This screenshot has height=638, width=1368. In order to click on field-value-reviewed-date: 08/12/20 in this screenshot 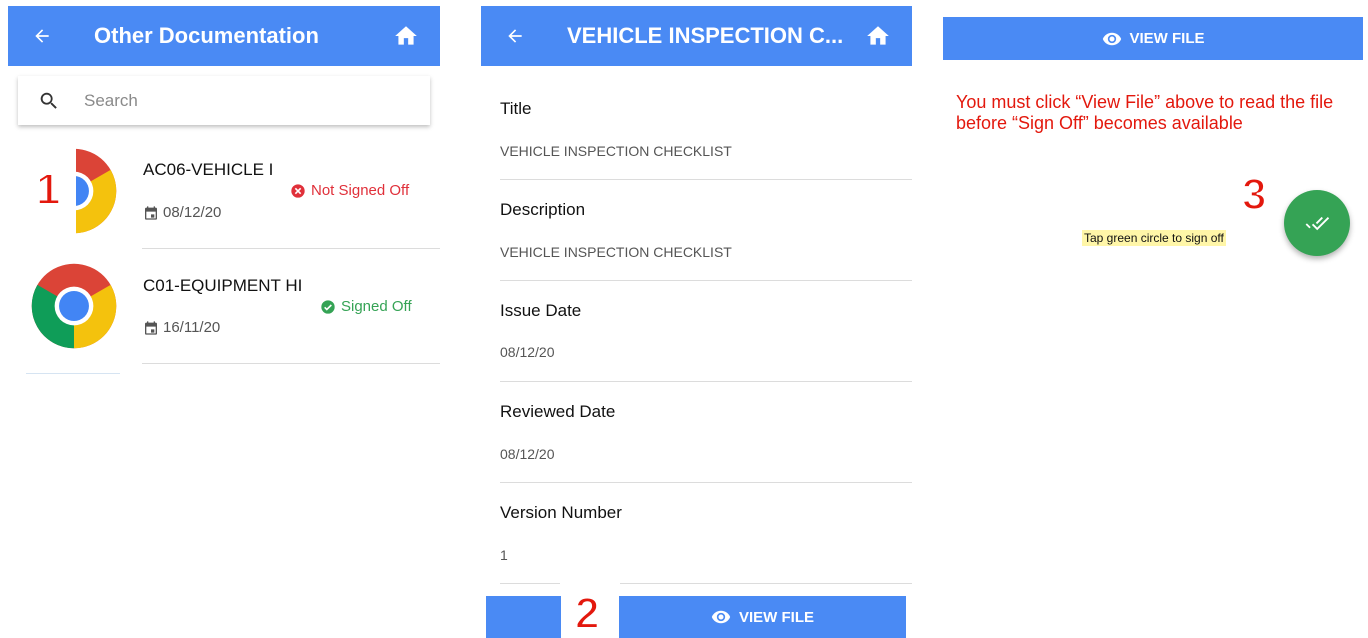, I will do `click(527, 454)`.